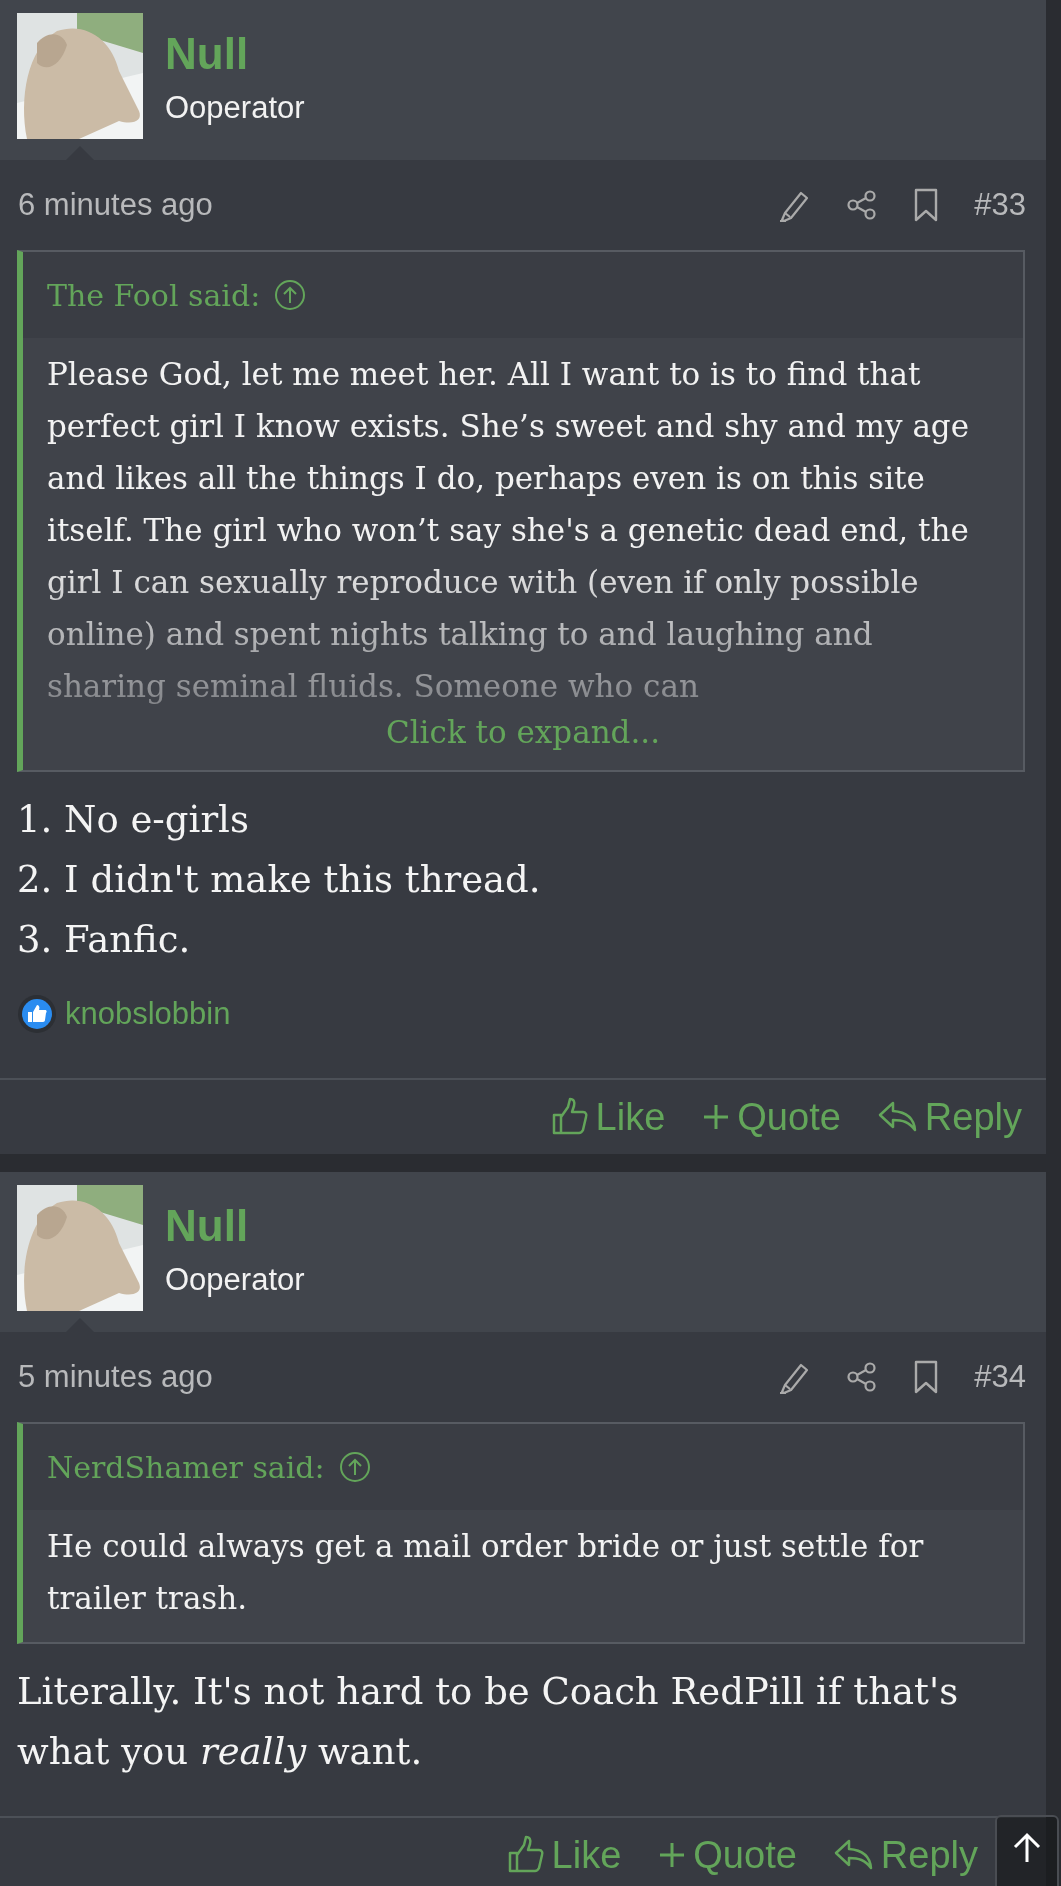 The height and width of the screenshot is (1886, 1061). What do you see at coordinates (279, 880) in the screenshot?
I see `post-text: 2. I didn't make this thread.` at bounding box center [279, 880].